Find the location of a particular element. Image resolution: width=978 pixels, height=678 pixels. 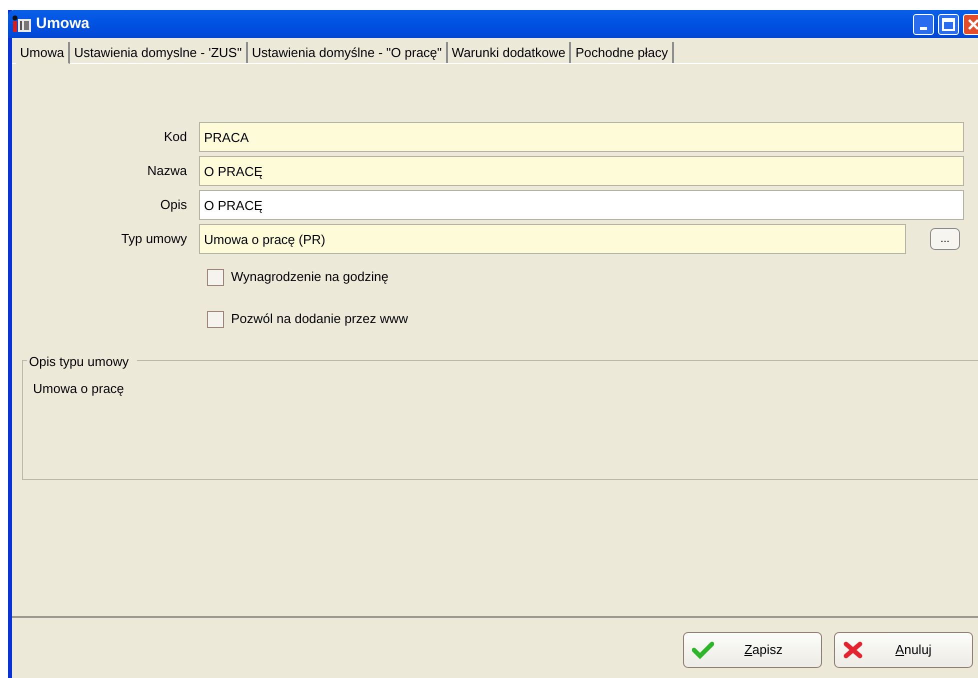

text-field: Umowa o pracę (PR) is located at coordinates (552, 239).